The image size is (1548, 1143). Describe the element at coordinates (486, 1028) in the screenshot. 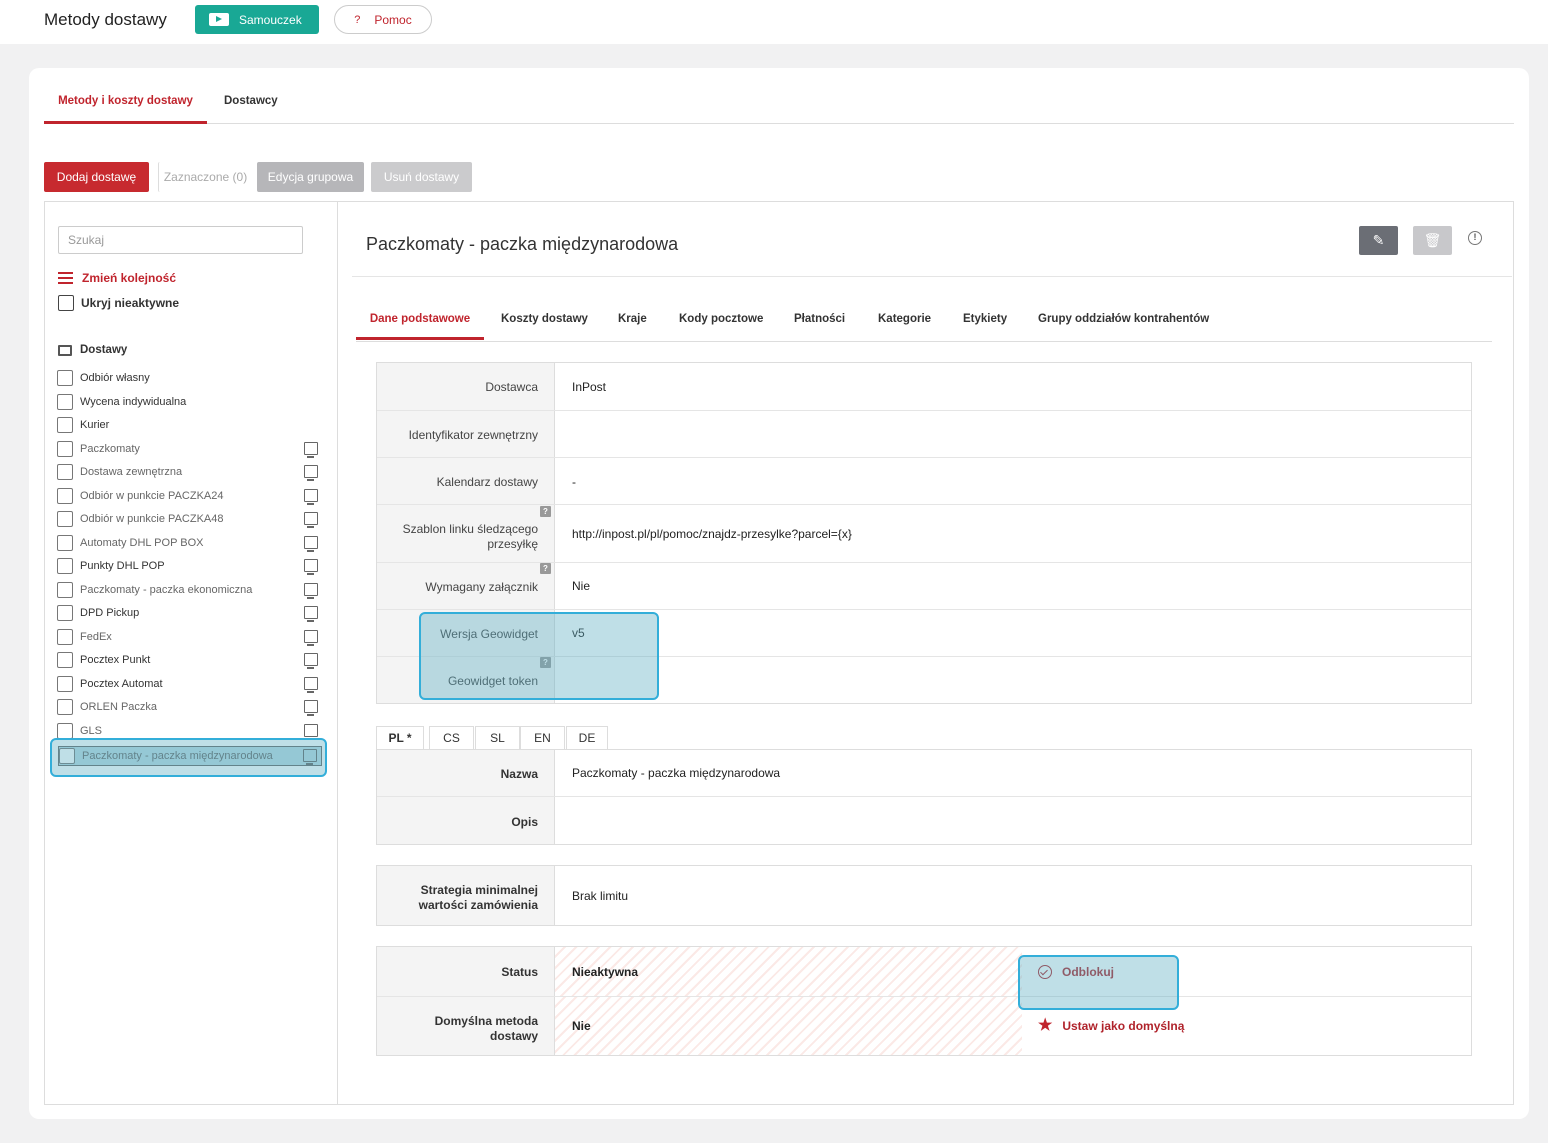

I see `field-label: Domyślna metoda dostawy` at that location.